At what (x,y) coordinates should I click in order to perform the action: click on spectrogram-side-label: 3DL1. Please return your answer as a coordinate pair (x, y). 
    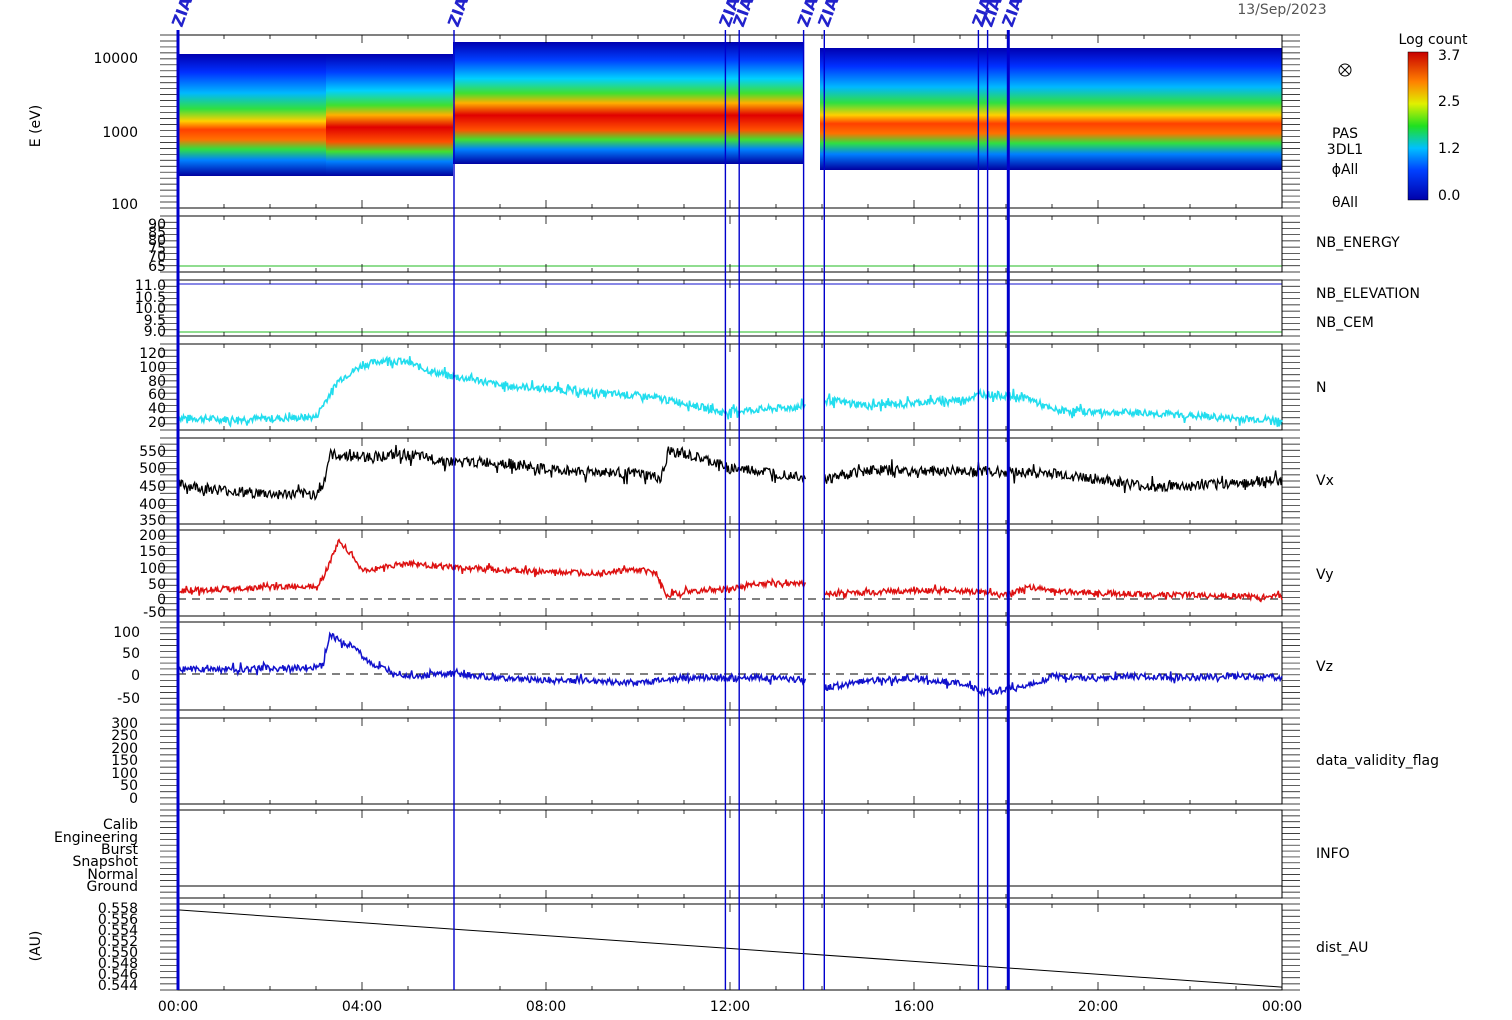
    Looking at the image, I should click on (1345, 150).